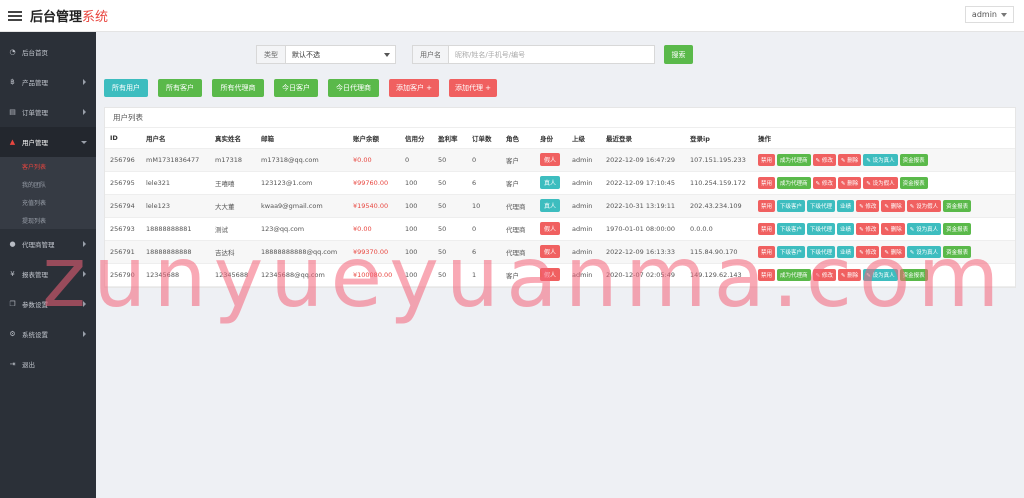 The height and width of the screenshot is (498, 1024). I want to click on cell-email: 123123@1.com, so click(302, 183).